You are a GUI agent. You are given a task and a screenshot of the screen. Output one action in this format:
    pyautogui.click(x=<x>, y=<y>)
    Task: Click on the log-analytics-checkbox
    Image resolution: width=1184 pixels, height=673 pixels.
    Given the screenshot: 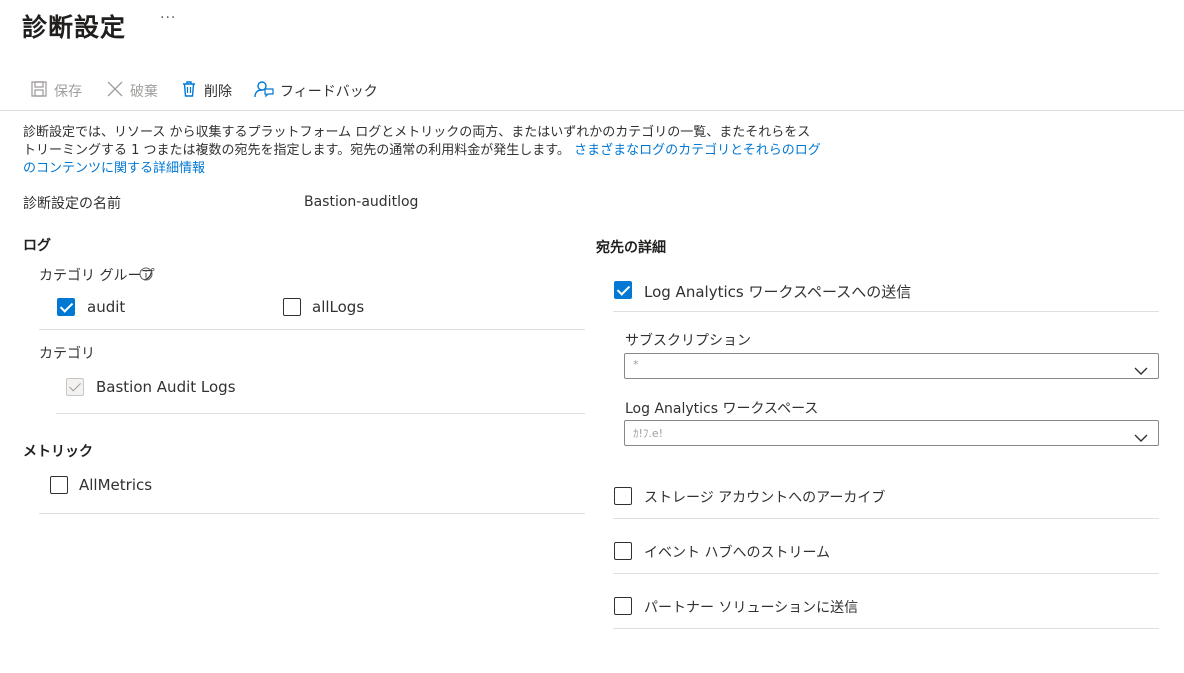 What is the action you would take?
    pyautogui.click(x=623, y=290)
    